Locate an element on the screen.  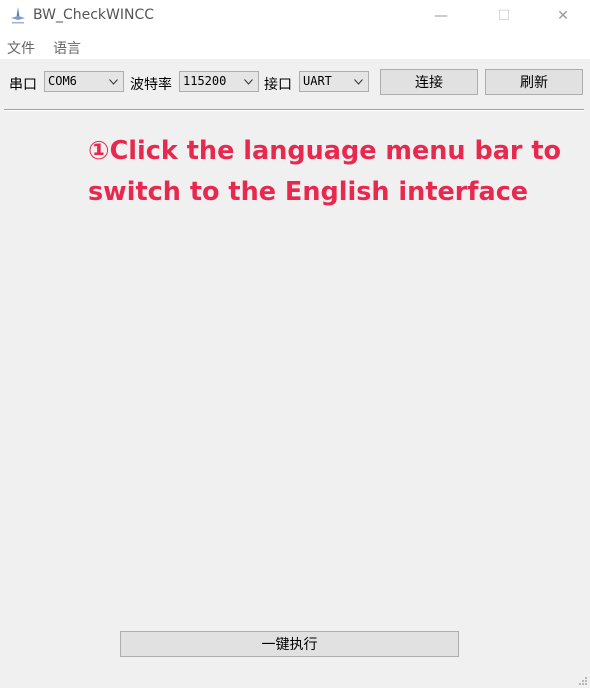
baud-select: 115200 is located at coordinates (219, 81).